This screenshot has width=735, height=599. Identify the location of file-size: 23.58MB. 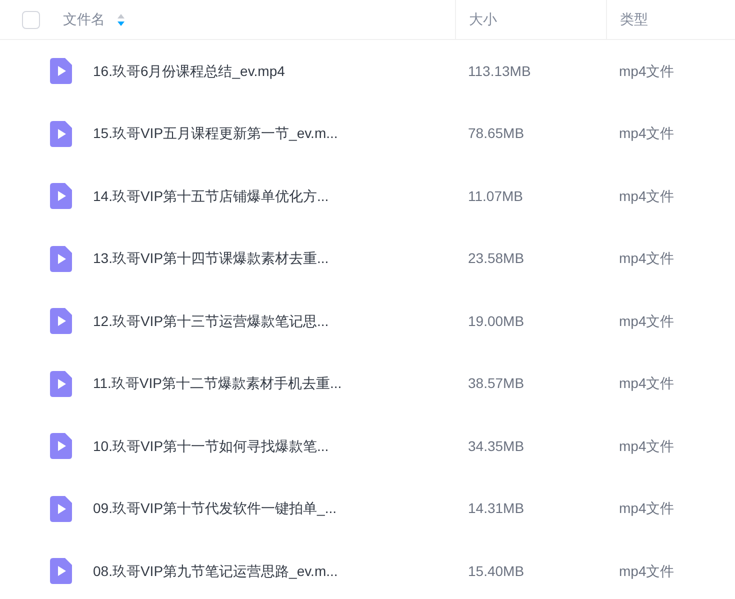
(496, 258).